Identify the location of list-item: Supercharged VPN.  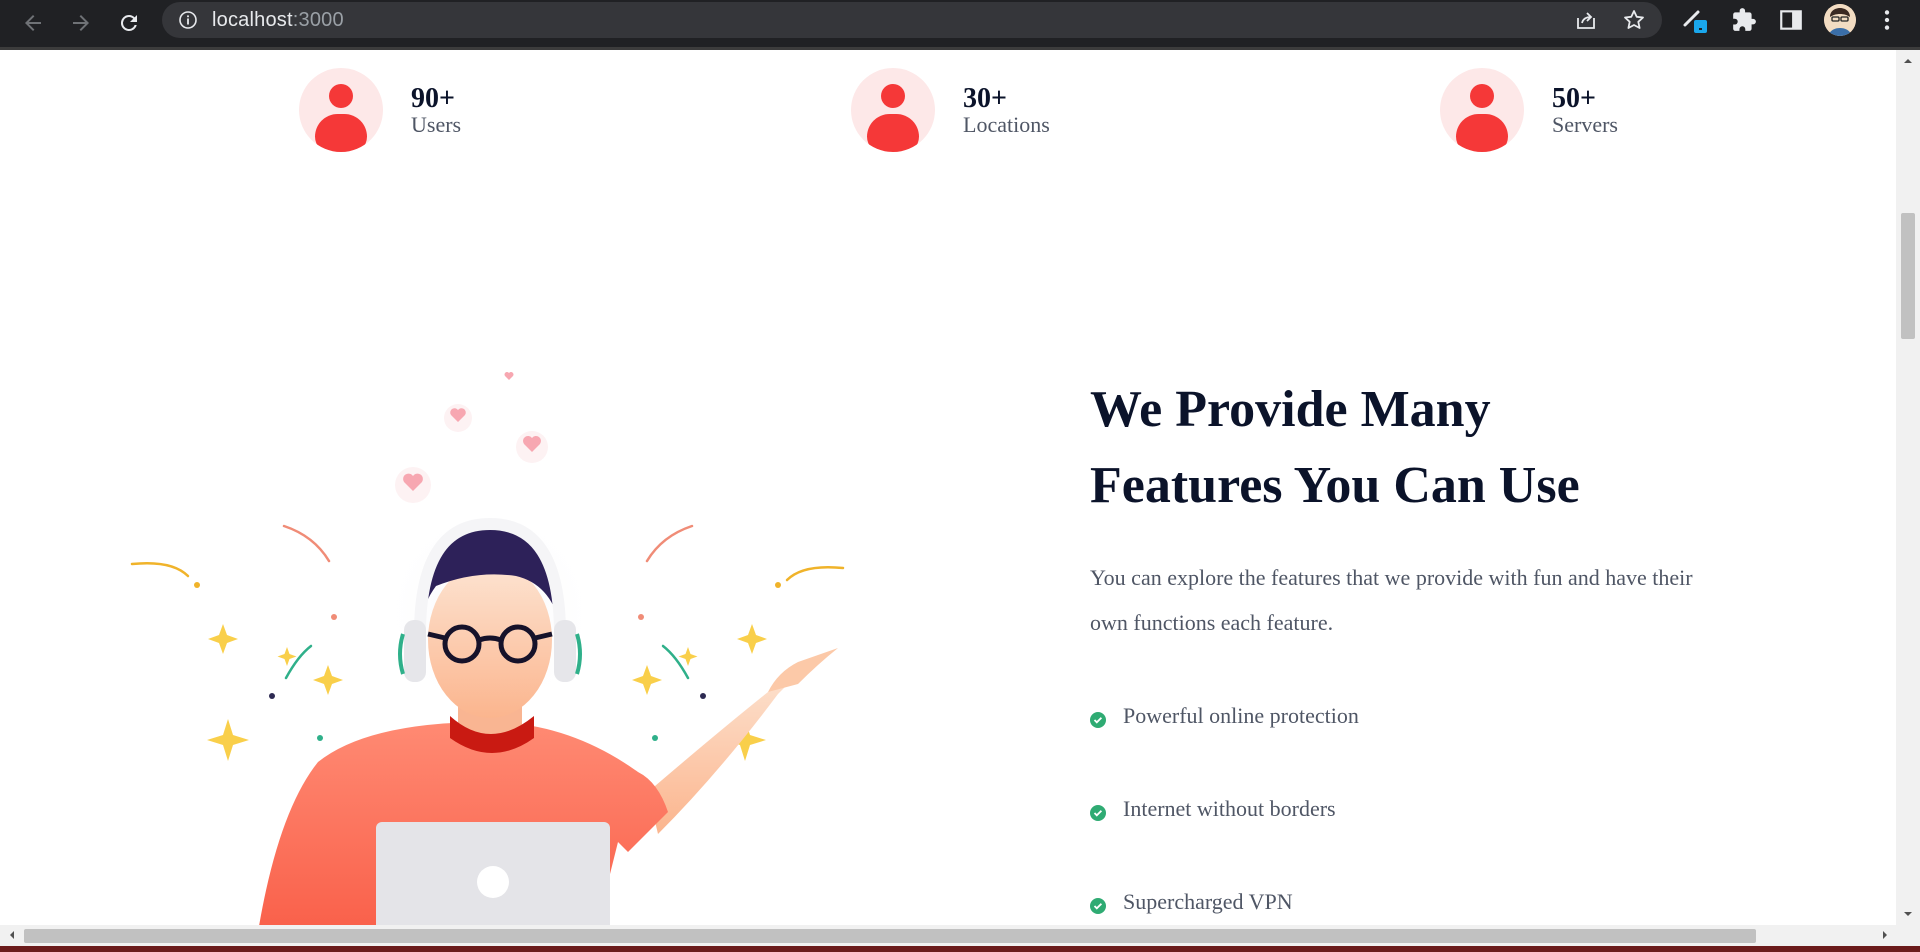
(1224, 904).